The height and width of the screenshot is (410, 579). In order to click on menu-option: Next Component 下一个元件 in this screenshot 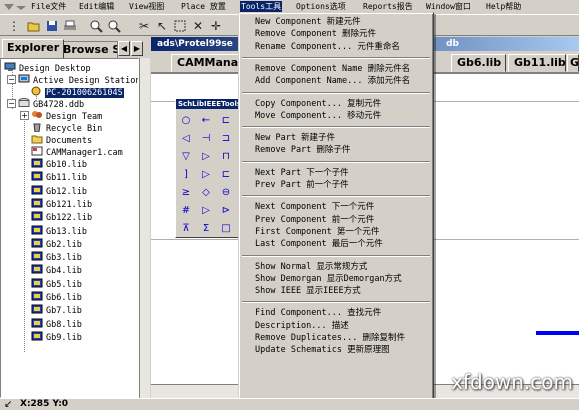, I will do `click(336, 207)`.